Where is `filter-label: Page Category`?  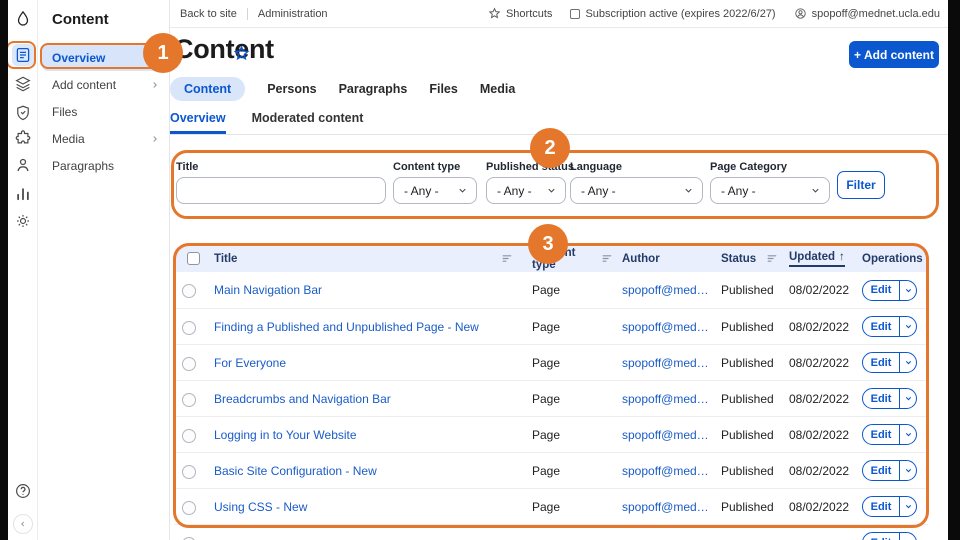
filter-label: Page Category is located at coordinates (749, 167).